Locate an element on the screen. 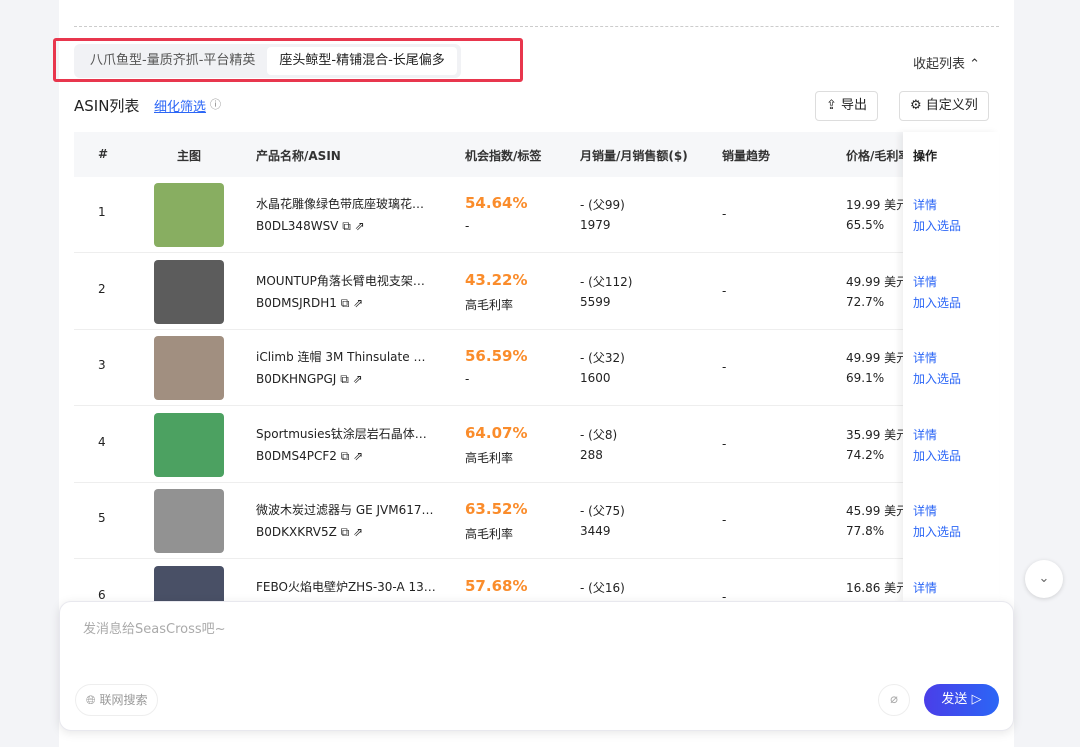  row-index: 3 is located at coordinates (102, 365).